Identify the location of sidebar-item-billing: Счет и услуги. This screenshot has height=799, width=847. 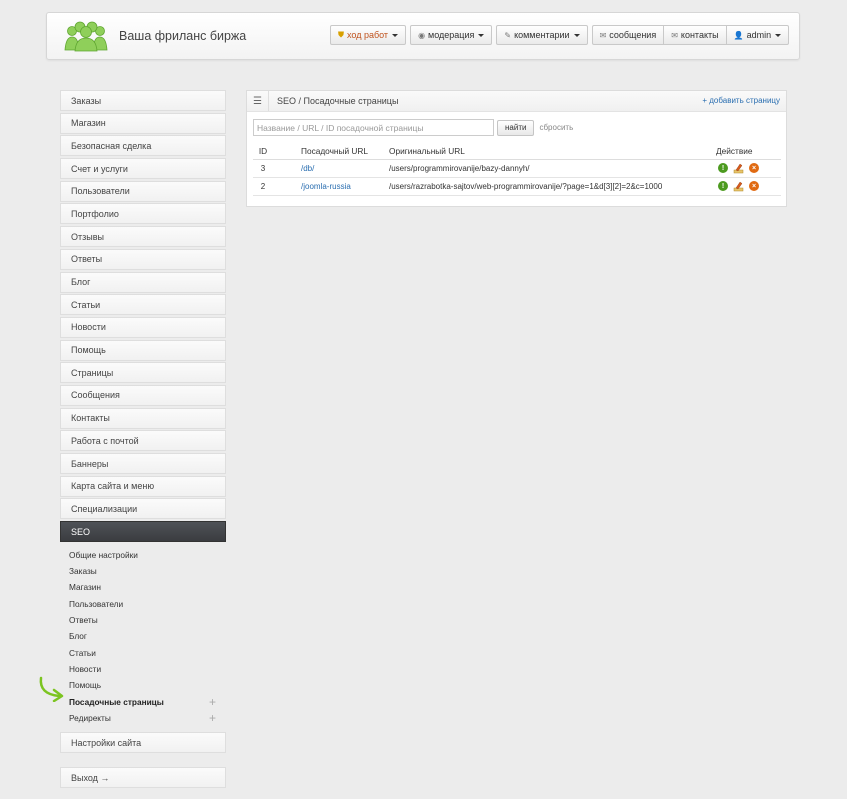
(143, 169).